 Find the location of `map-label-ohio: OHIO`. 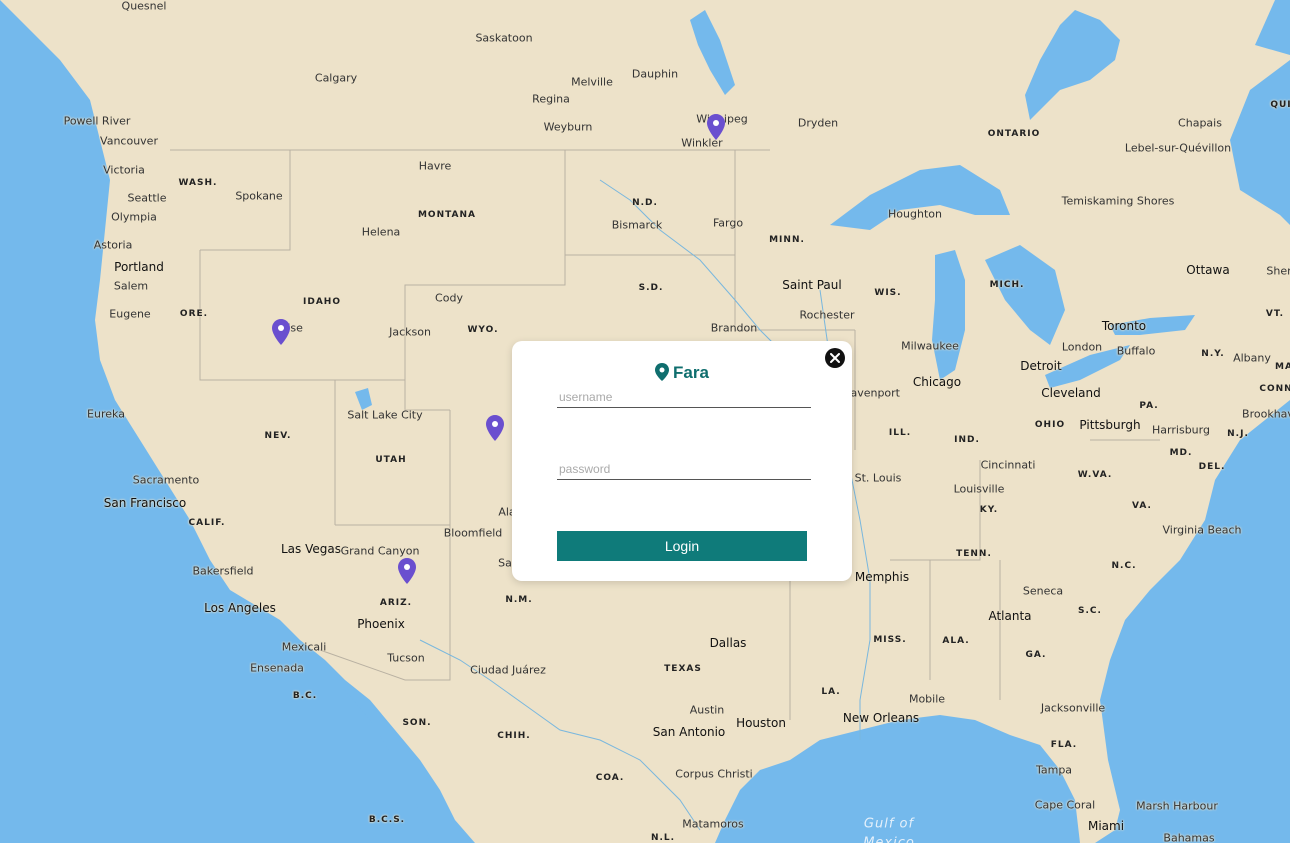

map-label-ohio: OHIO is located at coordinates (1050, 425).